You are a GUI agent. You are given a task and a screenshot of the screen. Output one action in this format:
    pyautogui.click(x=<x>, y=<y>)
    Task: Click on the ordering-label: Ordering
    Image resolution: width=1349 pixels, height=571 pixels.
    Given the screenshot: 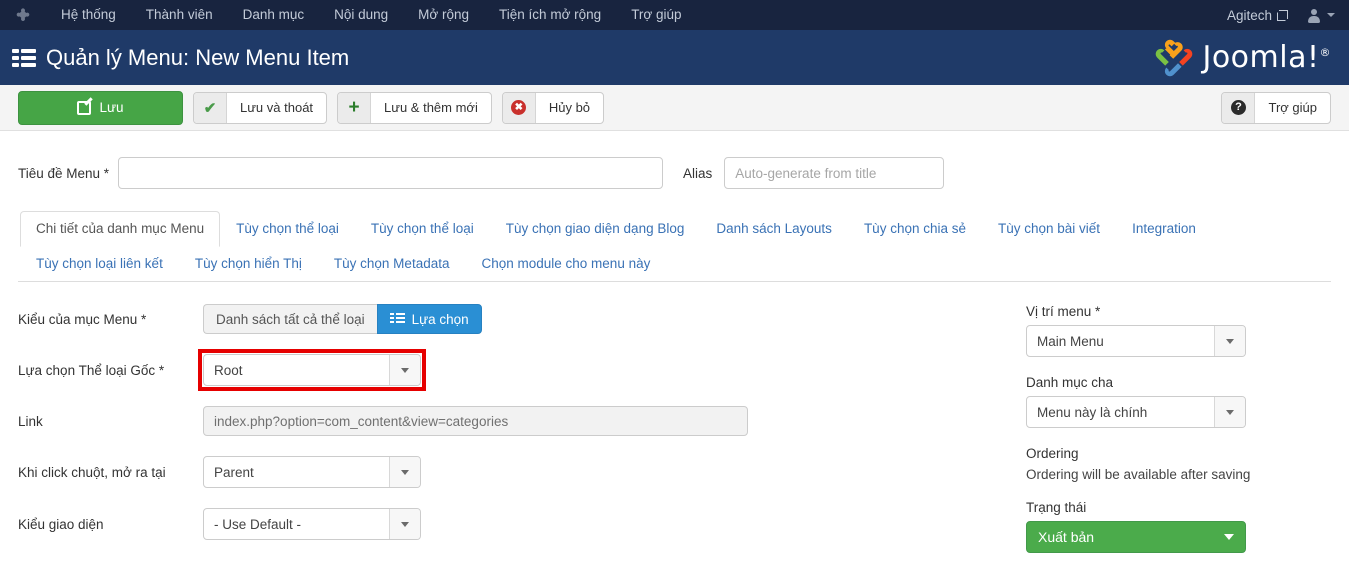 What is the action you would take?
    pyautogui.click(x=1052, y=453)
    